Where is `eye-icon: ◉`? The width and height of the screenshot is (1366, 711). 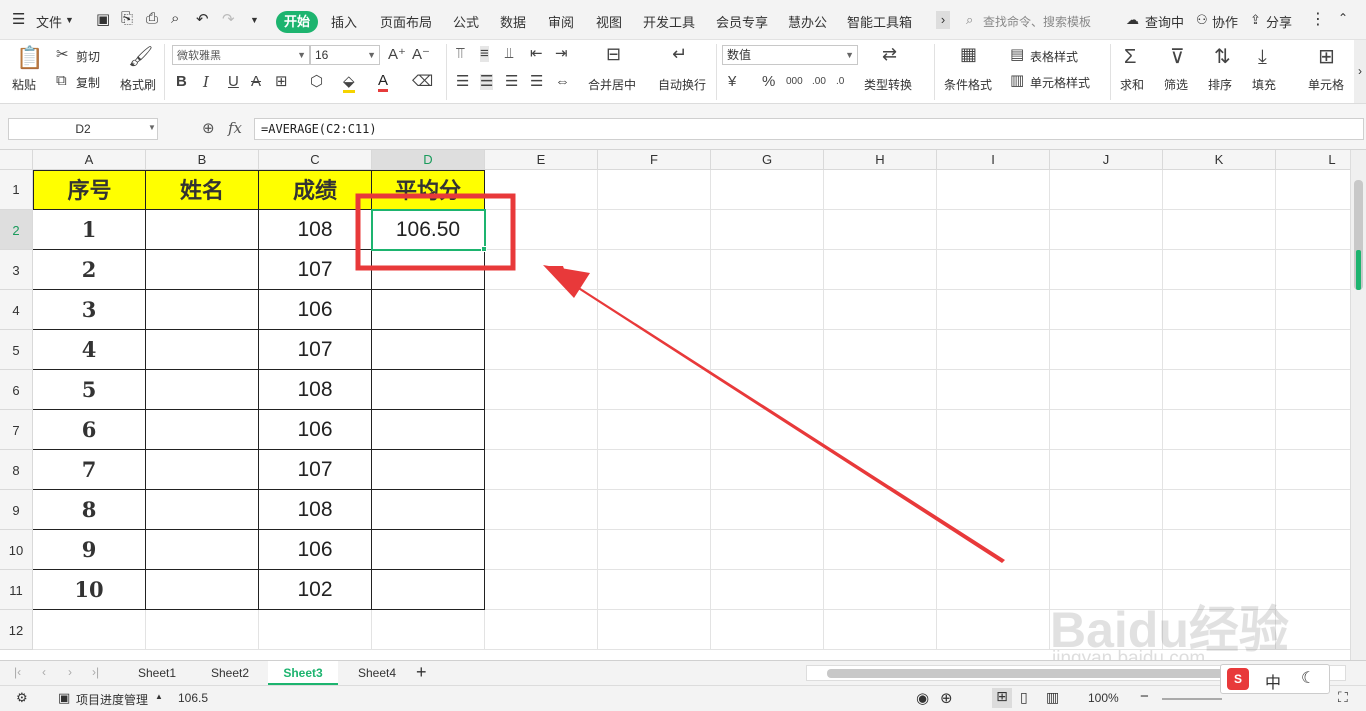
eye-icon: ◉ is located at coordinates (922, 698).